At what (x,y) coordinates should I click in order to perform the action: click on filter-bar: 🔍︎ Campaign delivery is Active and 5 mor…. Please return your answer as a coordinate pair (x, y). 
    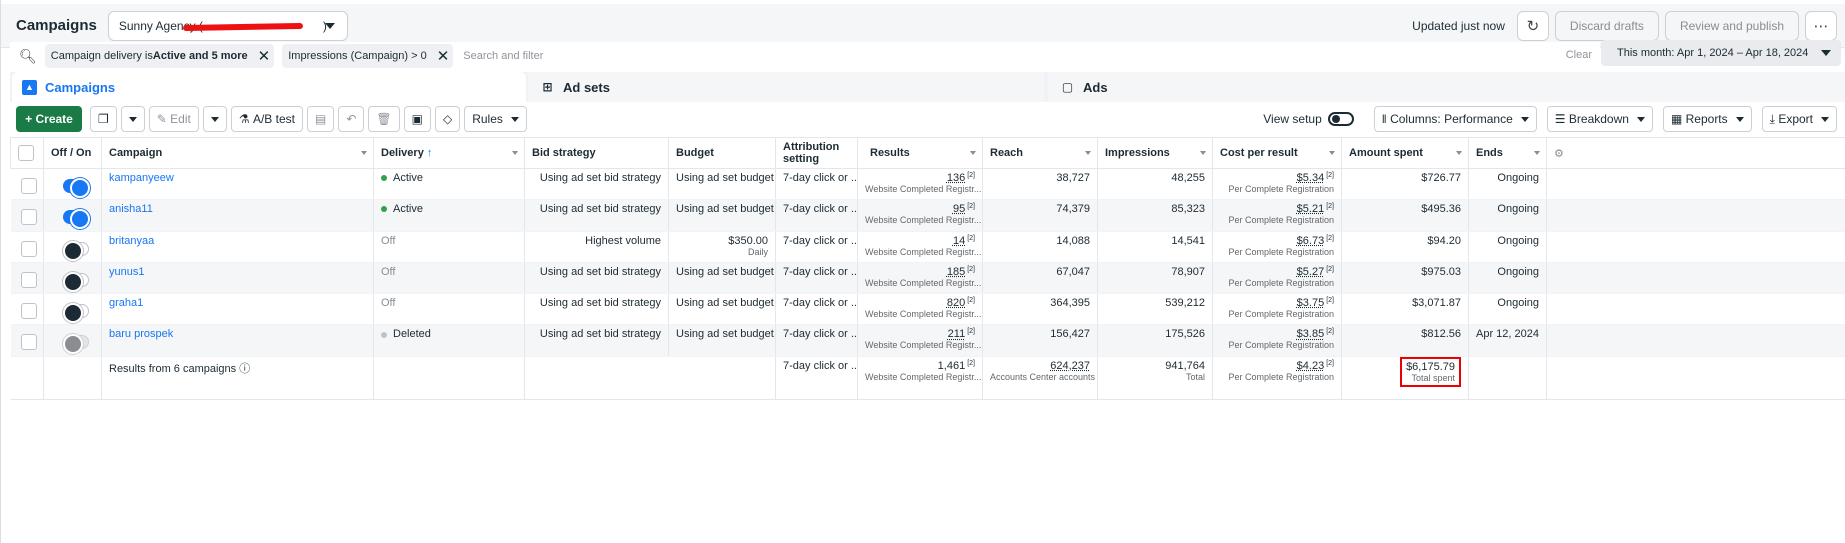
    Looking at the image, I should click on (805, 56).